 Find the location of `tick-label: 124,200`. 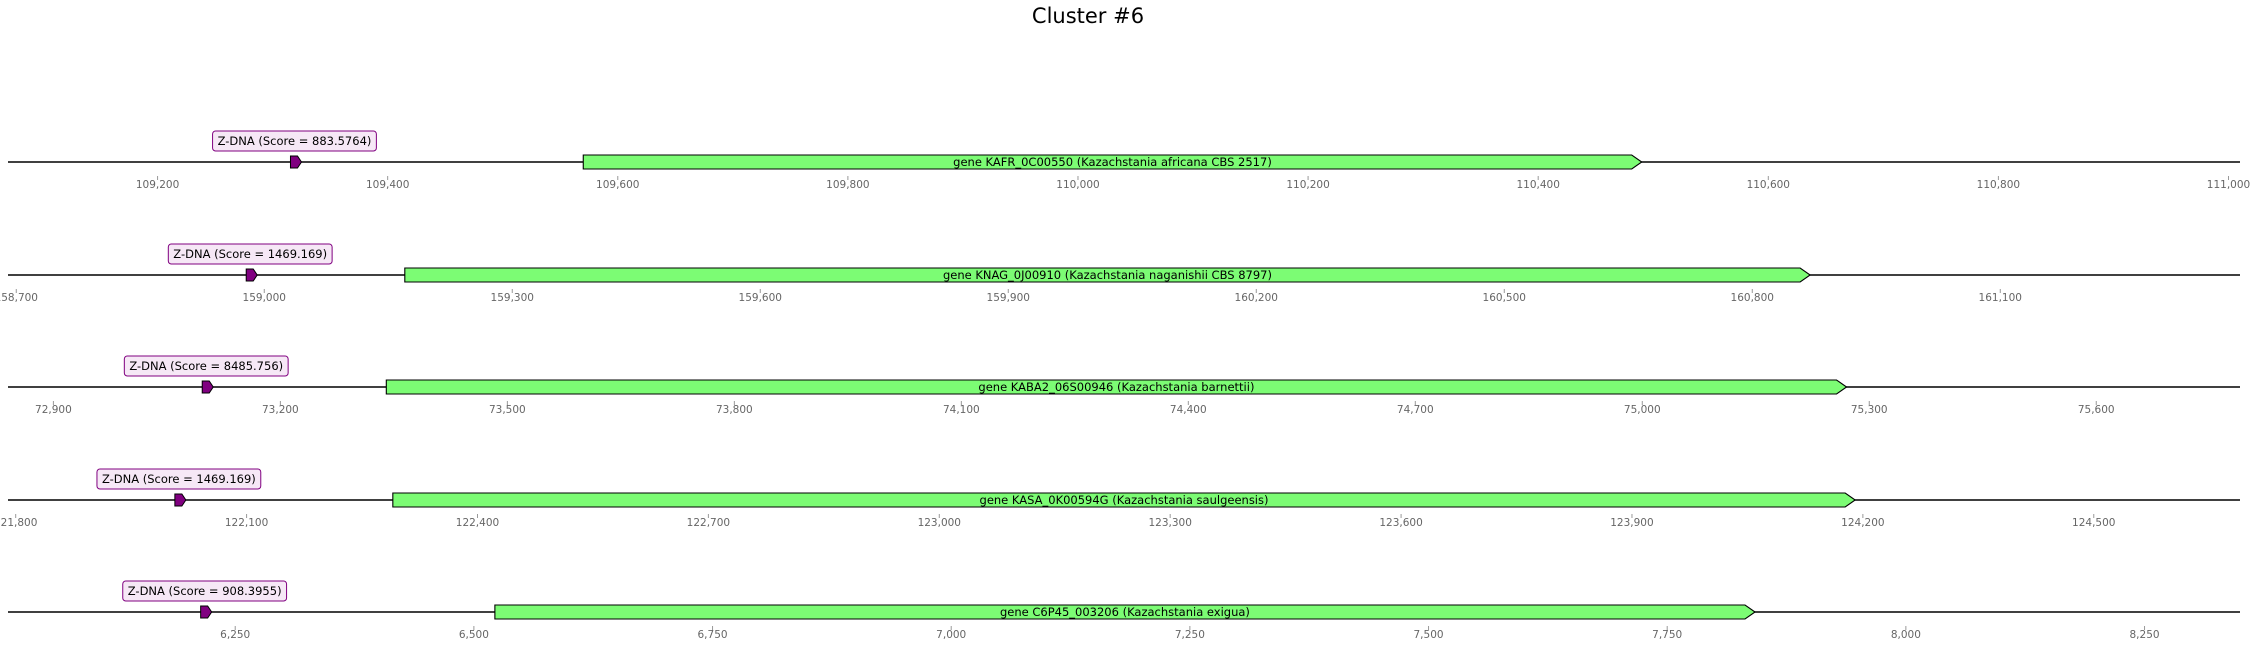

tick-label: 124,200 is located at coordinates (1862, 523).